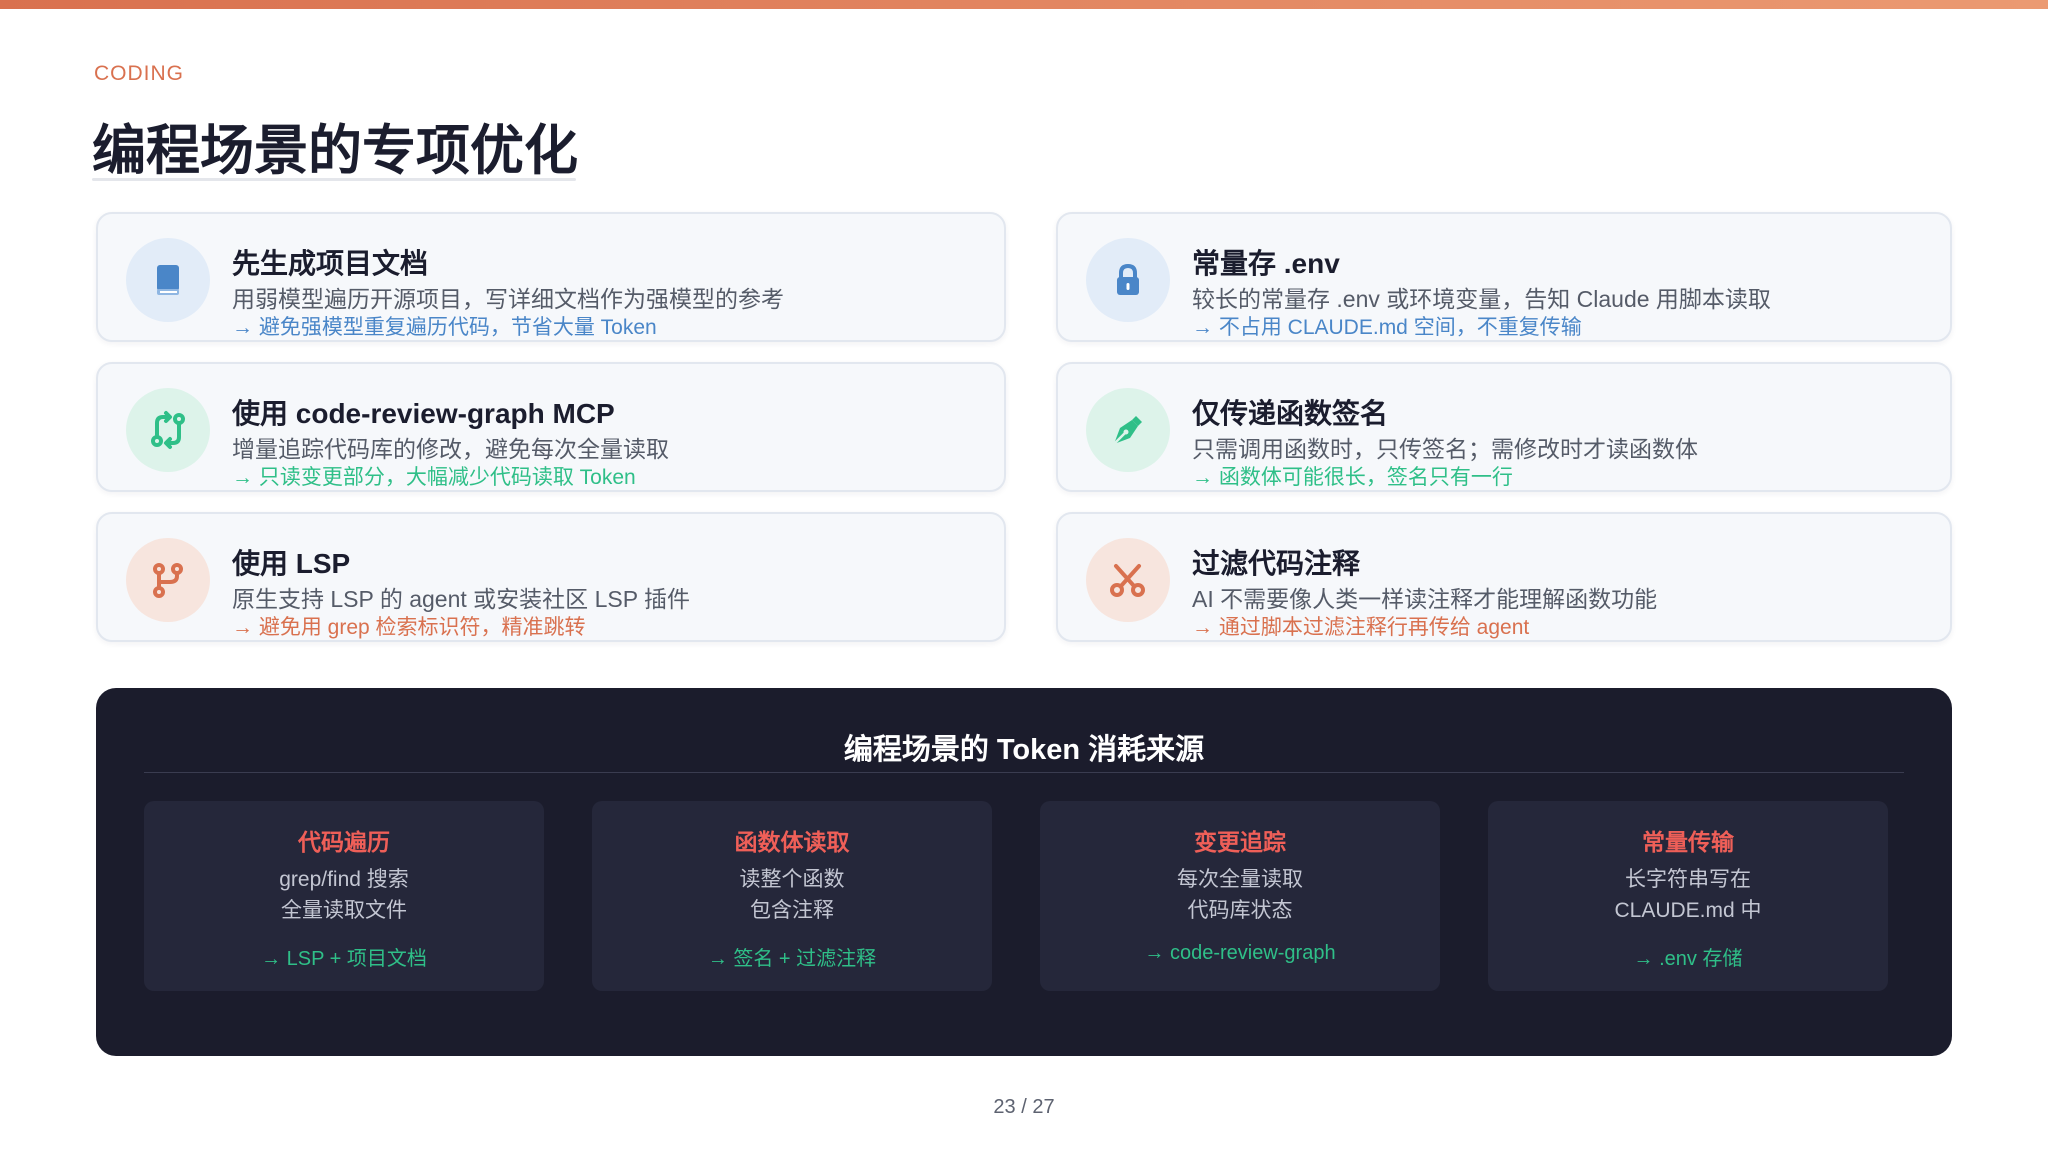 The height and width of the screenshot is (1152, 2048). What do you see at coordinates (168, 280) in the screenshot?
I see `book-icon` at bounding box center [168, 280].